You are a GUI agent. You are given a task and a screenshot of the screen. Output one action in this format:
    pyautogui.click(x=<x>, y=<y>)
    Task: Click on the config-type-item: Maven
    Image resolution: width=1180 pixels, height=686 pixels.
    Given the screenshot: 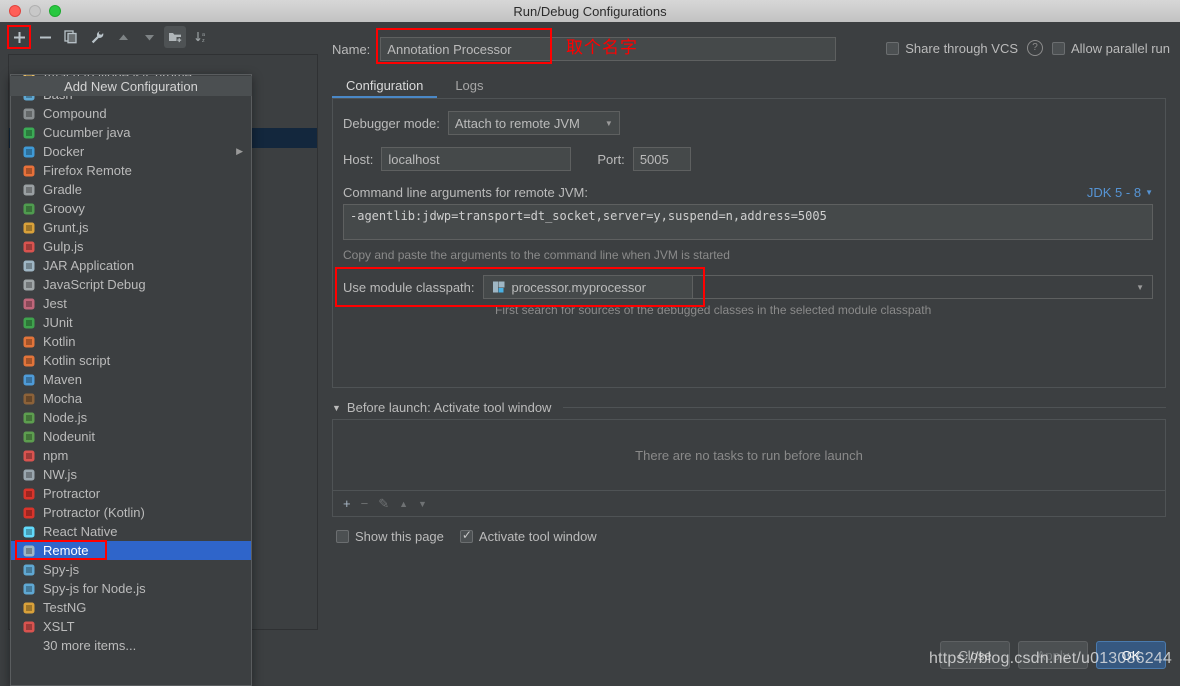 What is the action you would take?
    pyautogui.click(x=131, y=379)
    